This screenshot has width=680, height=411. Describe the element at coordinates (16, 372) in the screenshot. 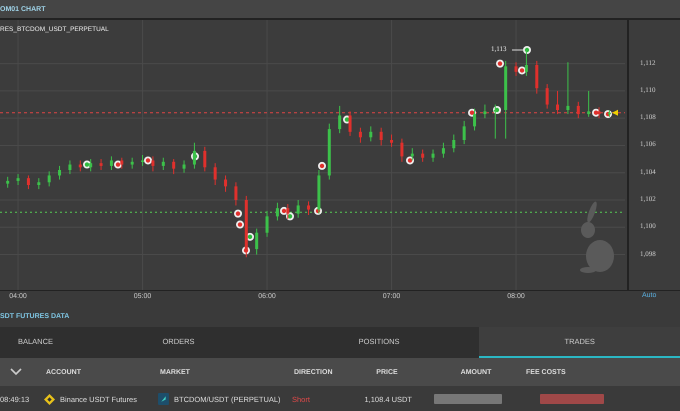

I see `caret-icon` at that location.